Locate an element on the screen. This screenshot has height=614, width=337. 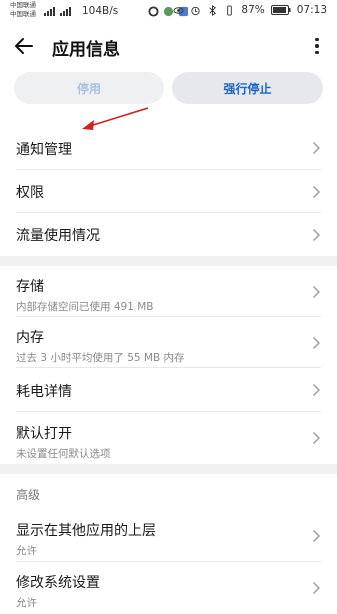
list-item-summary: 过去 3 小时平均使用了 55 MB 内存 is located at coordinates (100, 358).